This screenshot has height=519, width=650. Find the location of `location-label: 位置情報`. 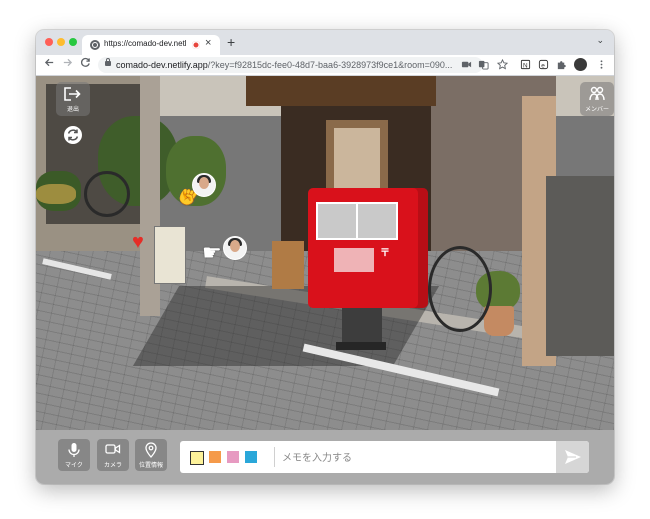

location-label: 位置情報 is located at coordinates (150, 466).